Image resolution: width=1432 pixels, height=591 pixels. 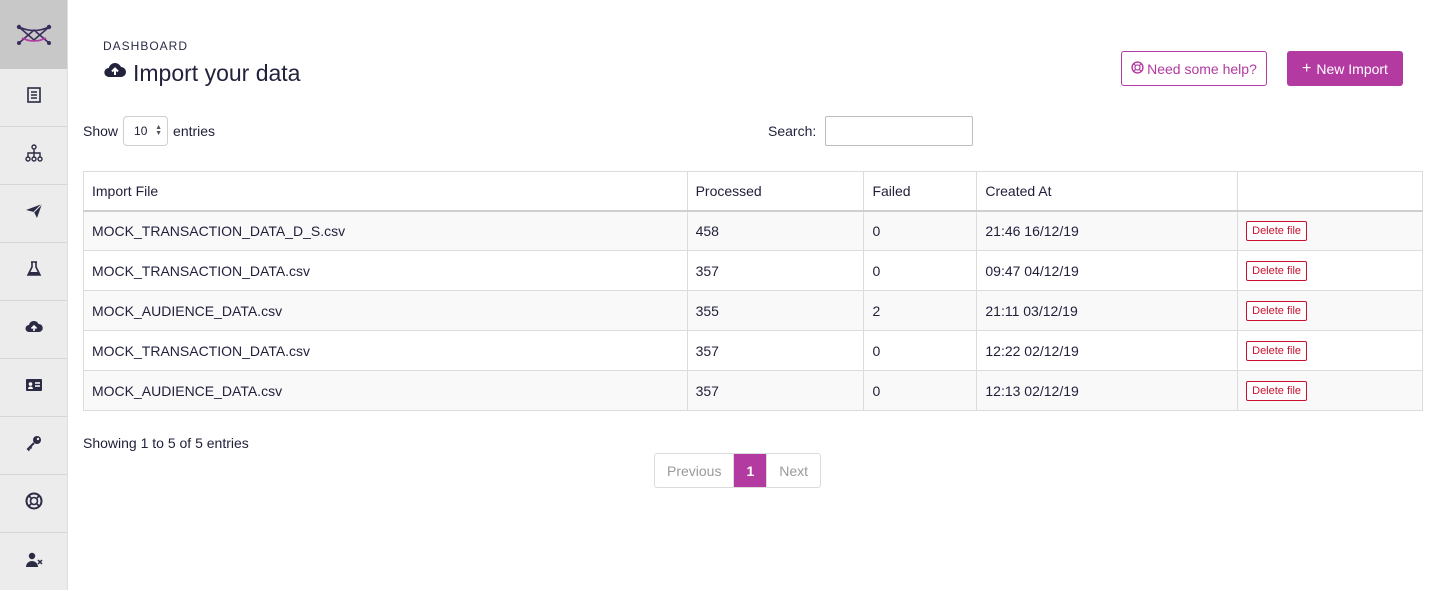 I want to click on next-page-button: Next, so click(x=793, y=470).